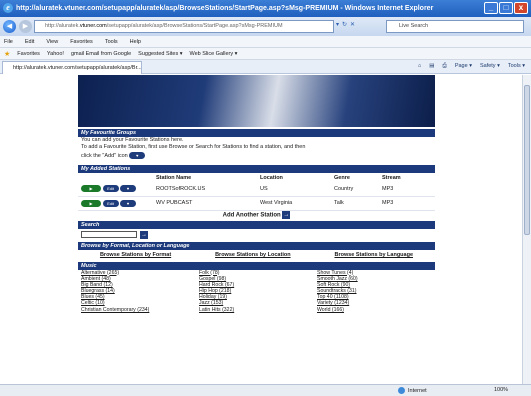 The width and height of the screenshot is (531, 396). What do you see at coordinates (144, 234) in the screenshot?
I see `search-go-button: →` at bounding box center [144, 234].